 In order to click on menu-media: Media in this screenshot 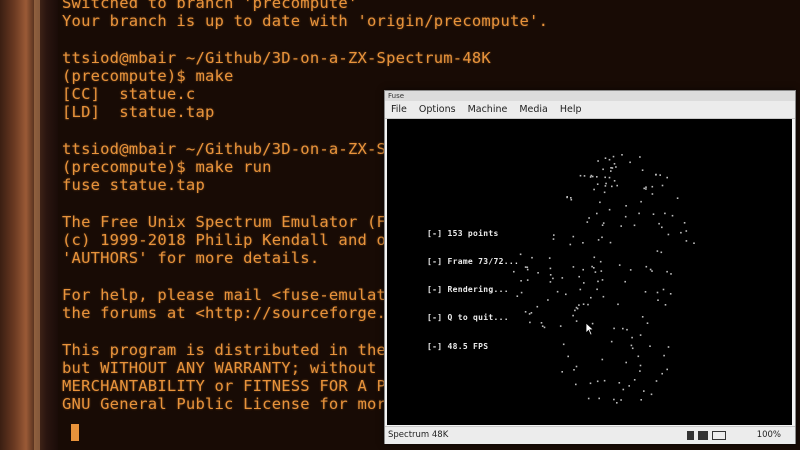, I will do `click(533, 109)`.